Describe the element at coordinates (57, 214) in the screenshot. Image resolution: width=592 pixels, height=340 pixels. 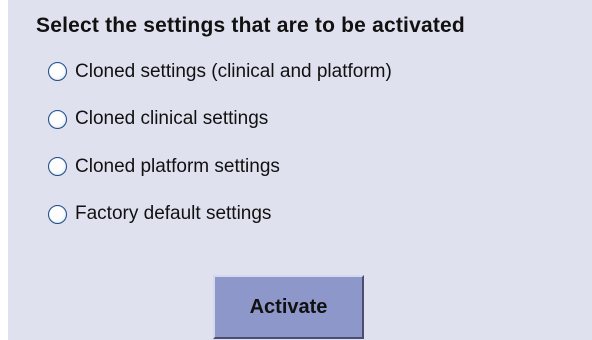
I see `radio-button-factory-default` at that location.